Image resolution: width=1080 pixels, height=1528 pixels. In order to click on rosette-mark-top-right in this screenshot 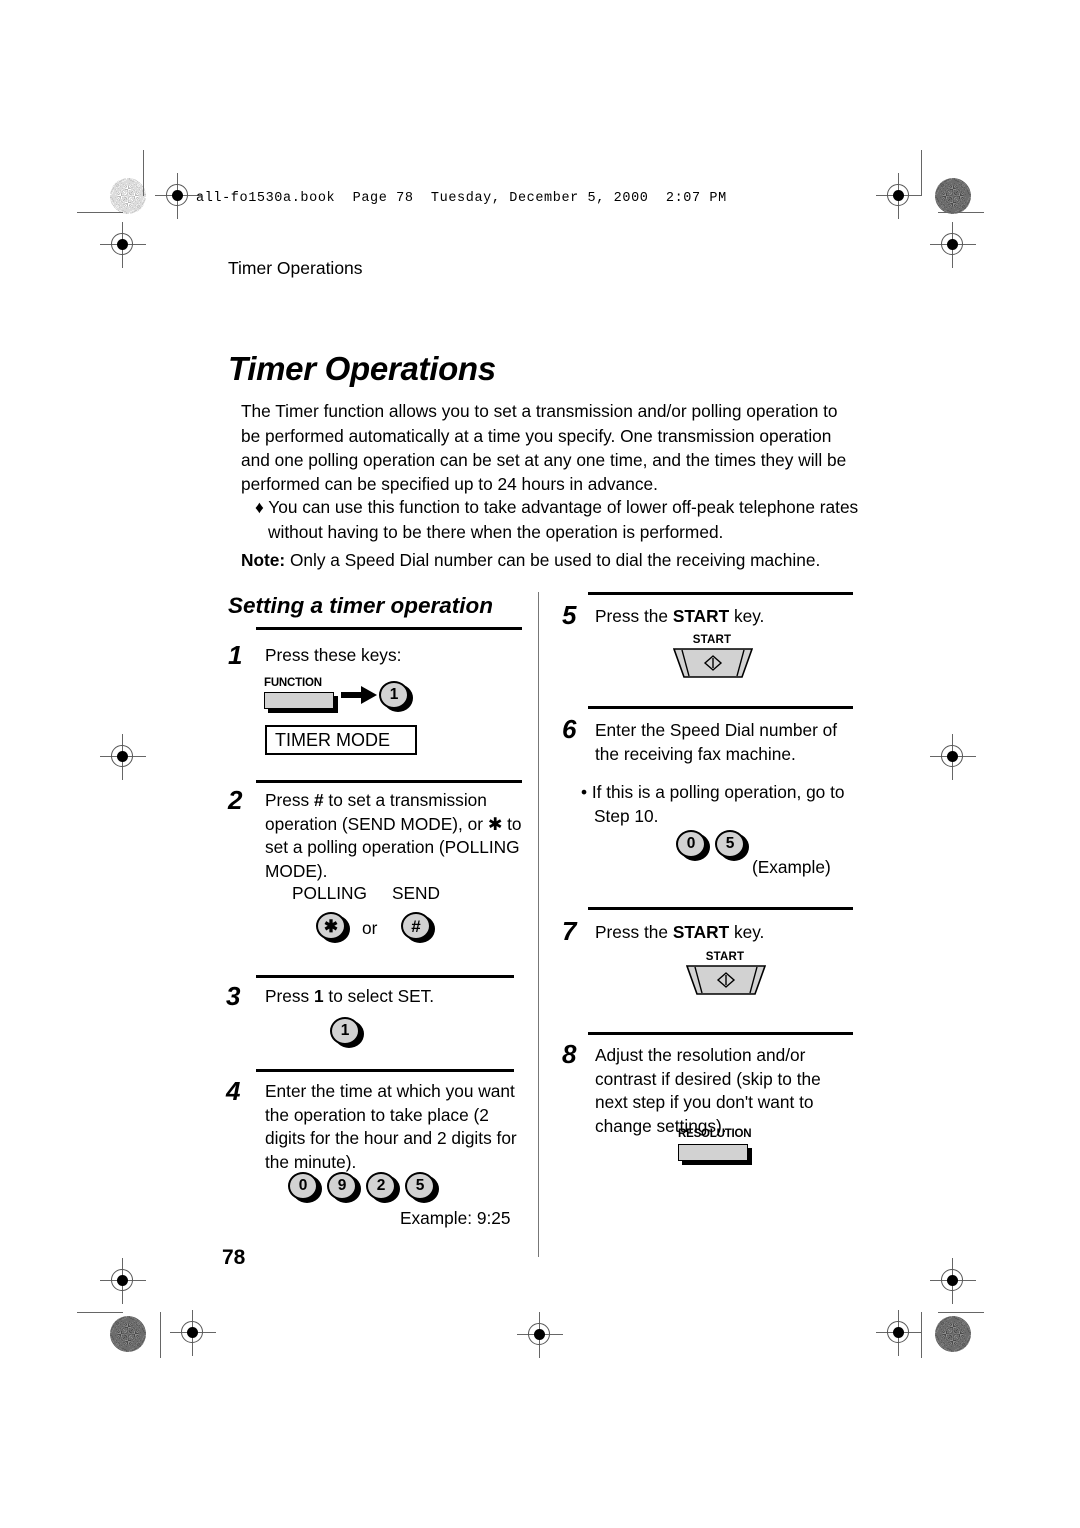, I will do `click(953, 196)`.